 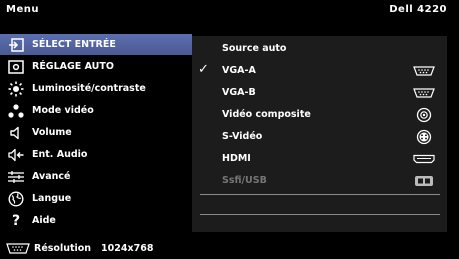 What do you see at coordinates (319, 180) in the screenshot?
I see `submenu-item-usb-display: Ssfi/USB` at bounding box center [319, 180].